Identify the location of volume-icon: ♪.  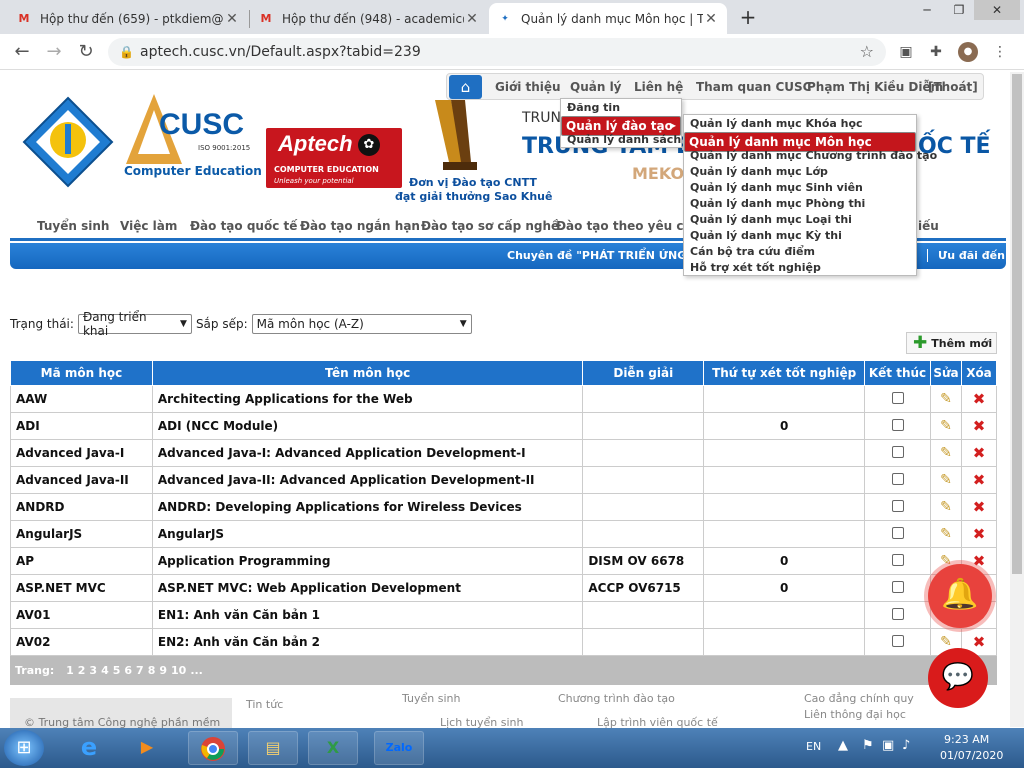
(906, 745).